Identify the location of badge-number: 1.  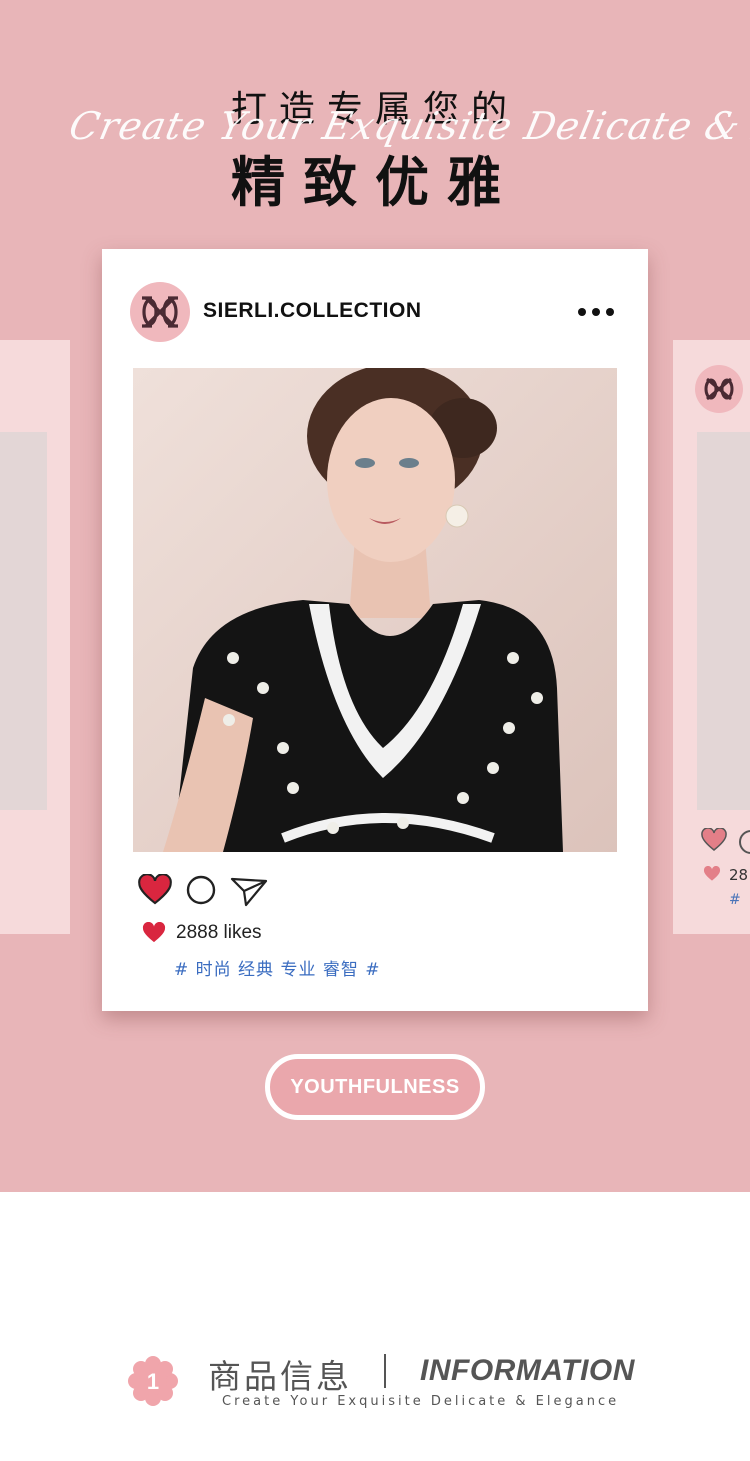
(153, 1381).